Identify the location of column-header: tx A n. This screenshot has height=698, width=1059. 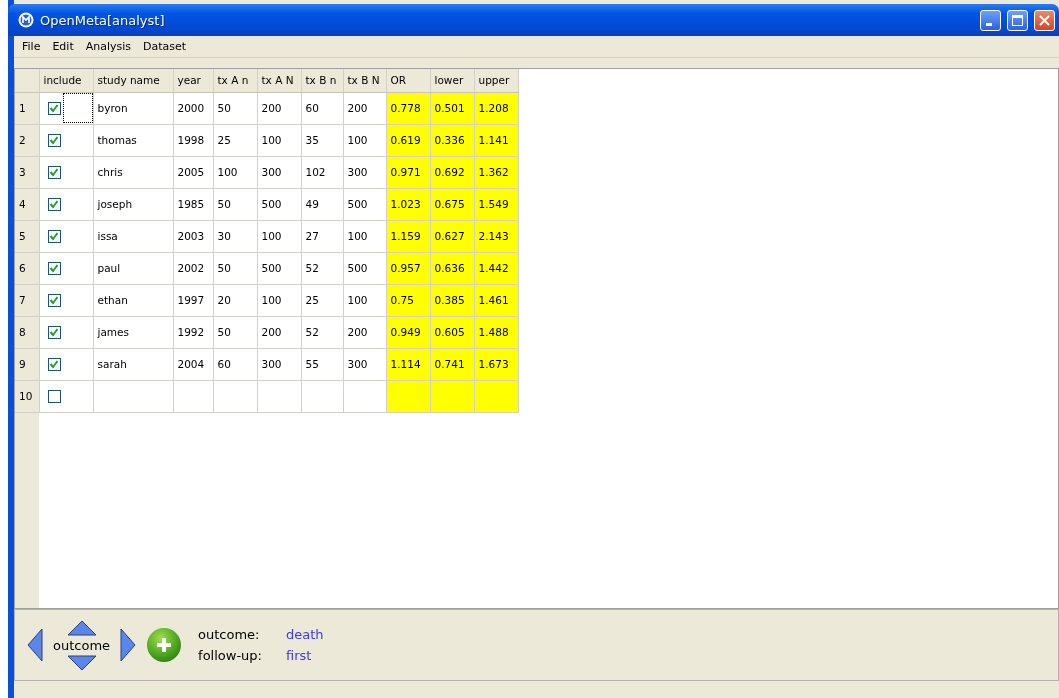
(235, 80).